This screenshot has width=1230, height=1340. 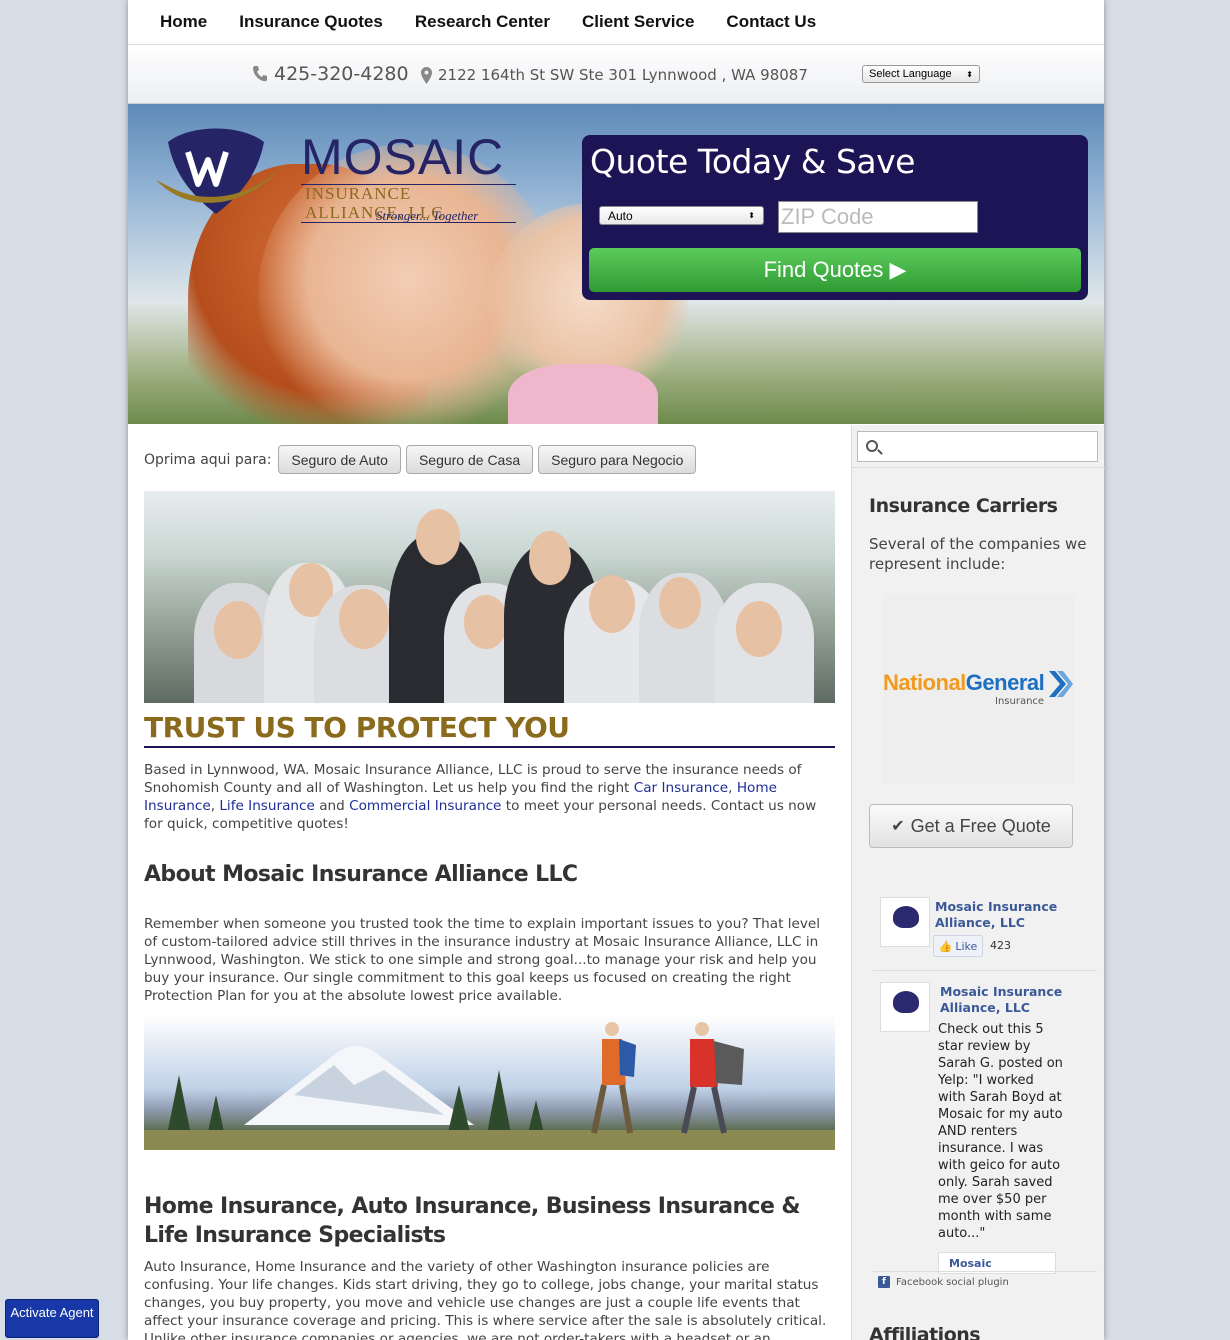 What do you see at coordinates (403, 157) in the screenshot?
I see `logo-title: MOSAIC` at bounding box center [403, 157].